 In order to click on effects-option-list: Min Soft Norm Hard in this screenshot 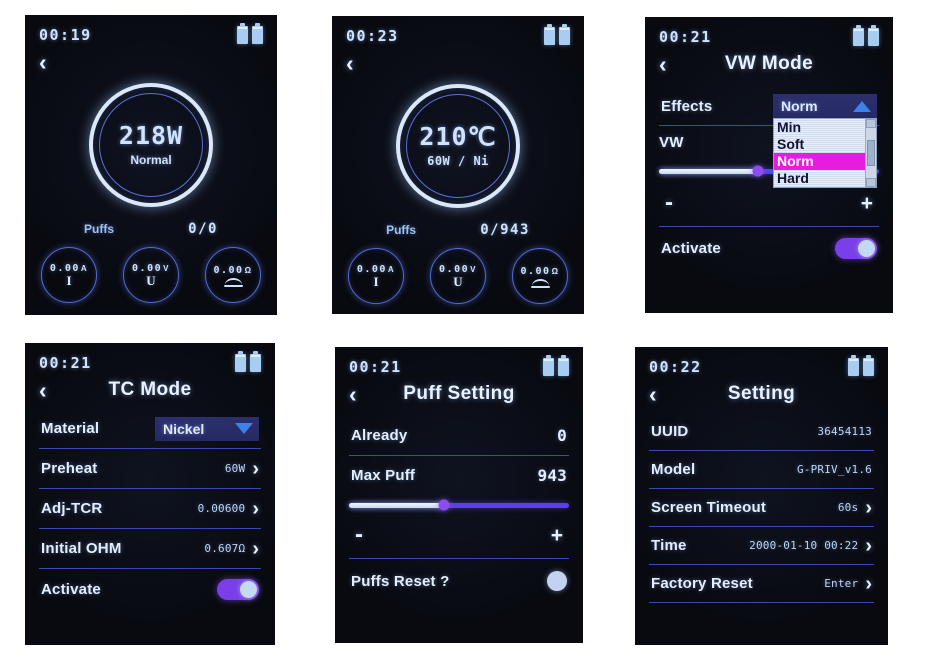, I will do `click(825, 153)`.